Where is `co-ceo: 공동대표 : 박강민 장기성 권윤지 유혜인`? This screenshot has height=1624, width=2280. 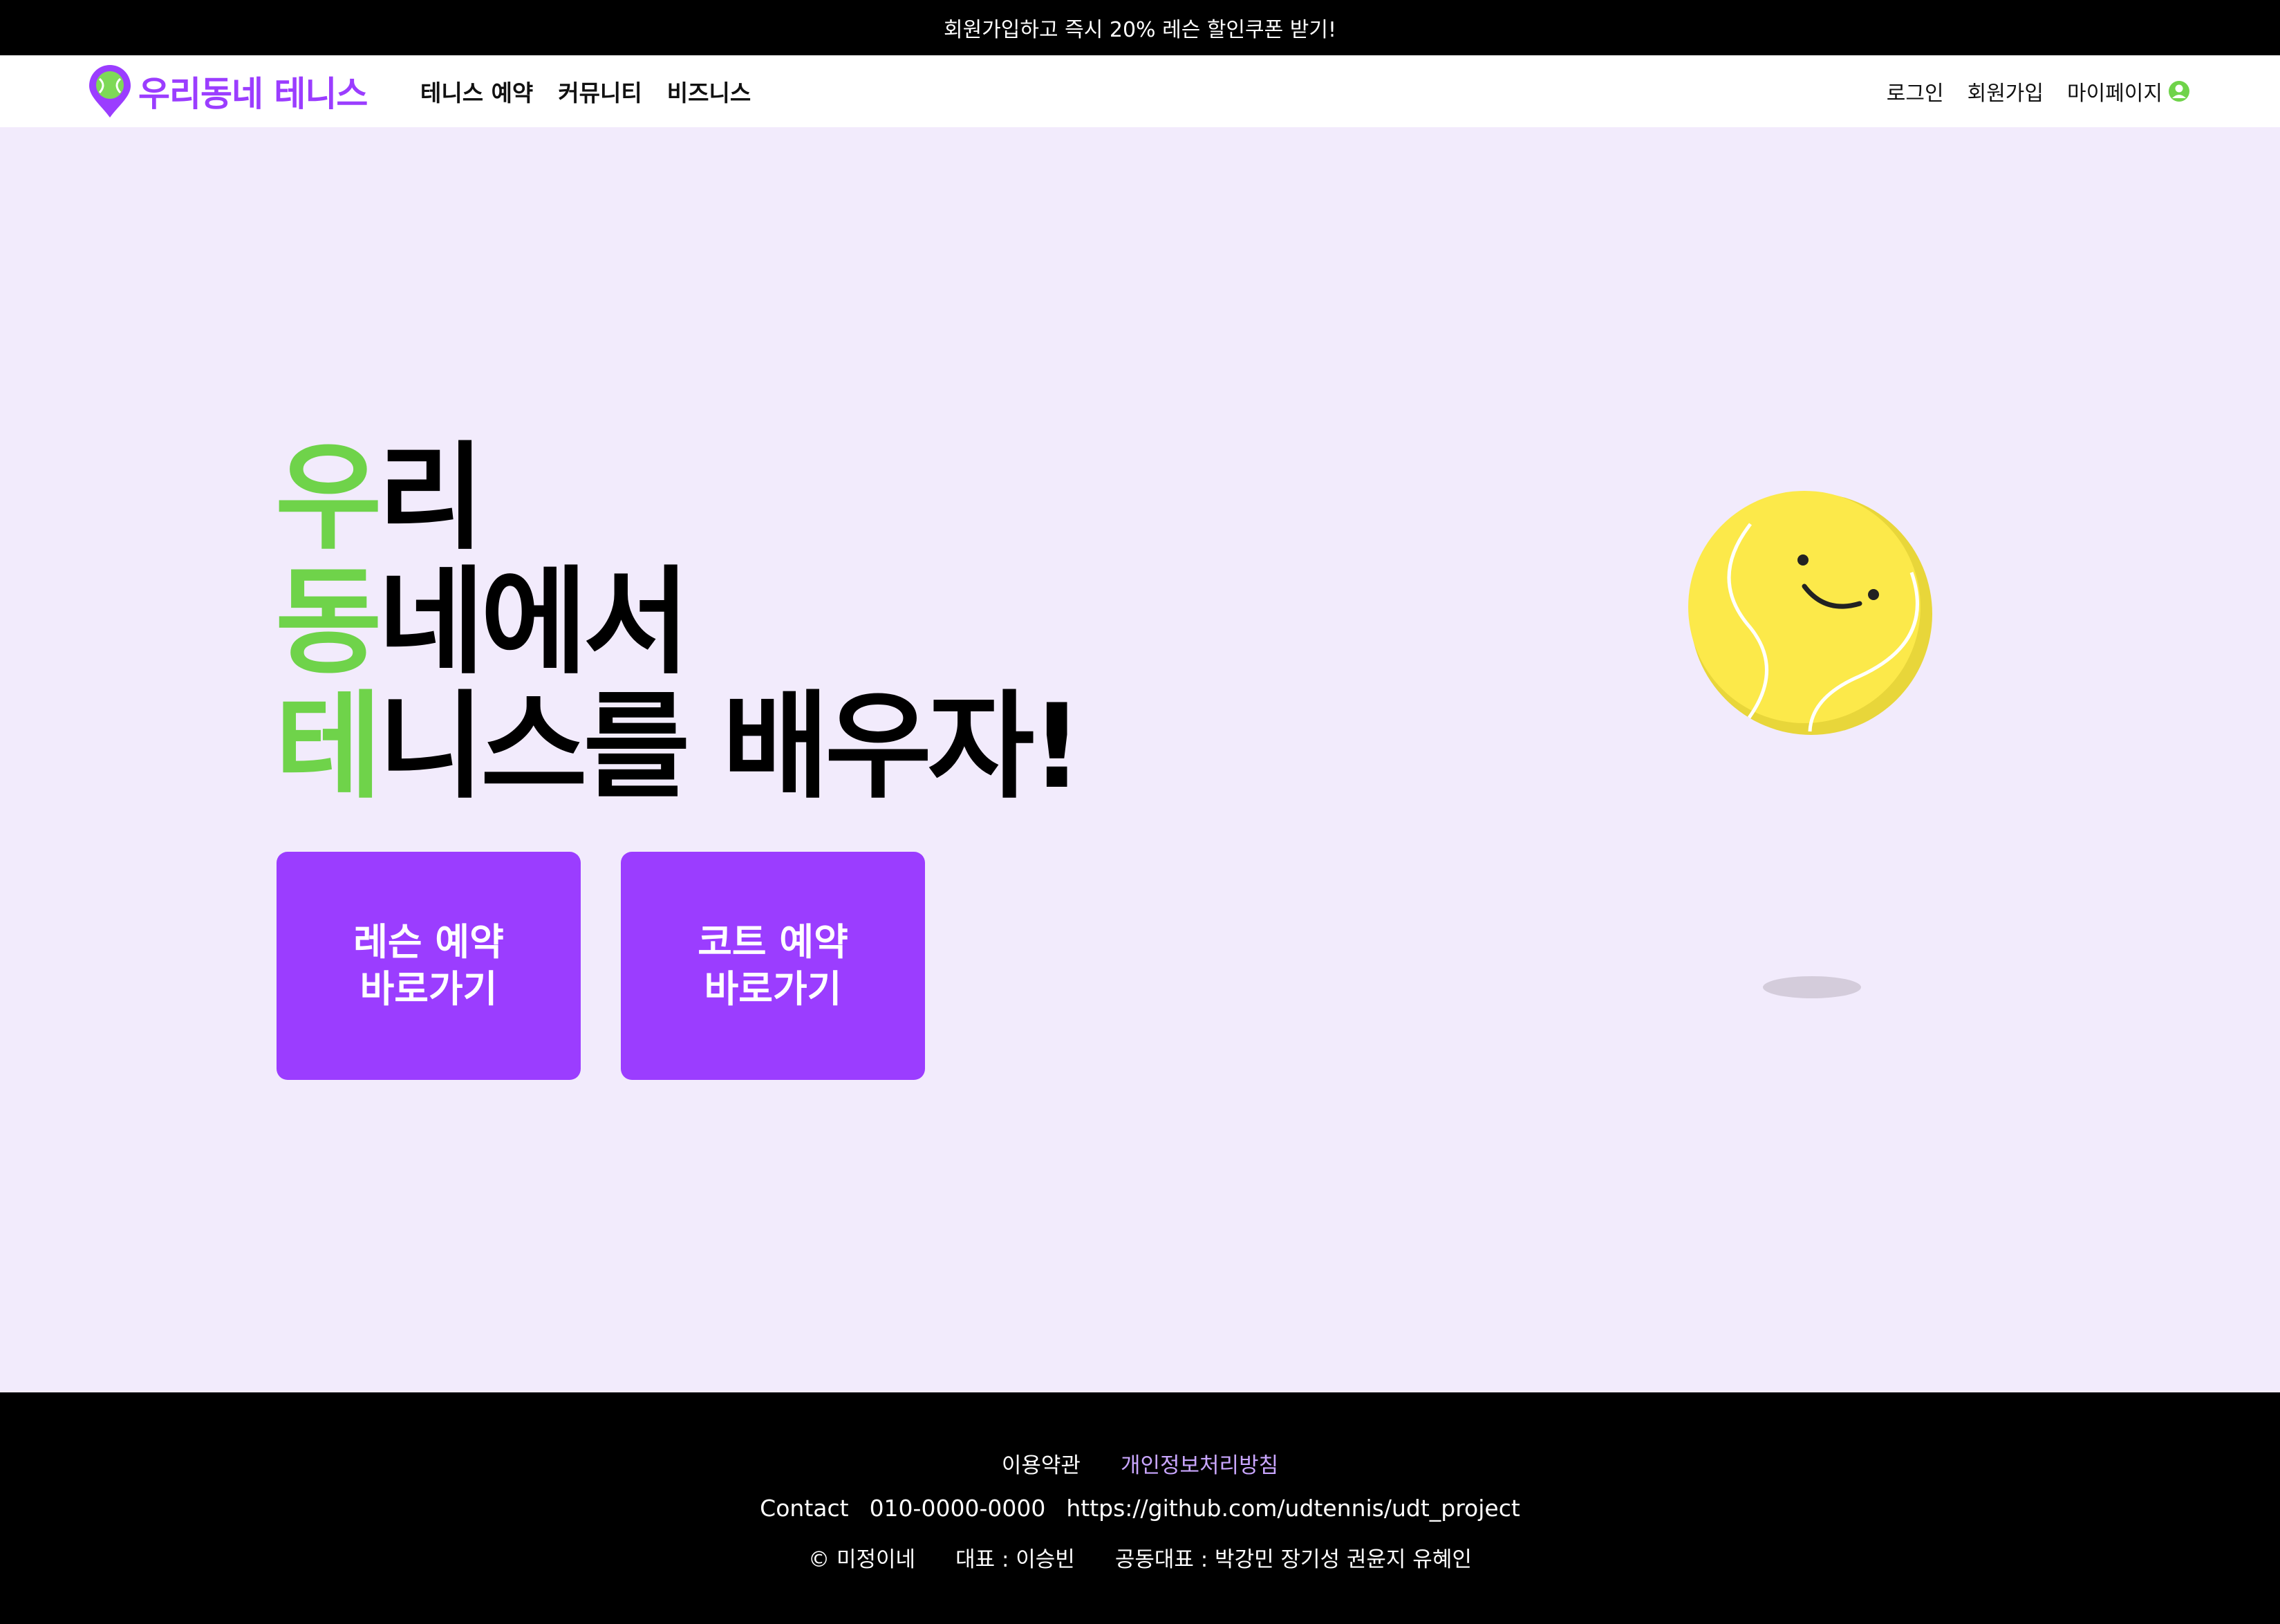
co-ceo: 공동대표 : 박강민 장기성 권윤지 유혜인 is located at coordinates (1293, 1559).